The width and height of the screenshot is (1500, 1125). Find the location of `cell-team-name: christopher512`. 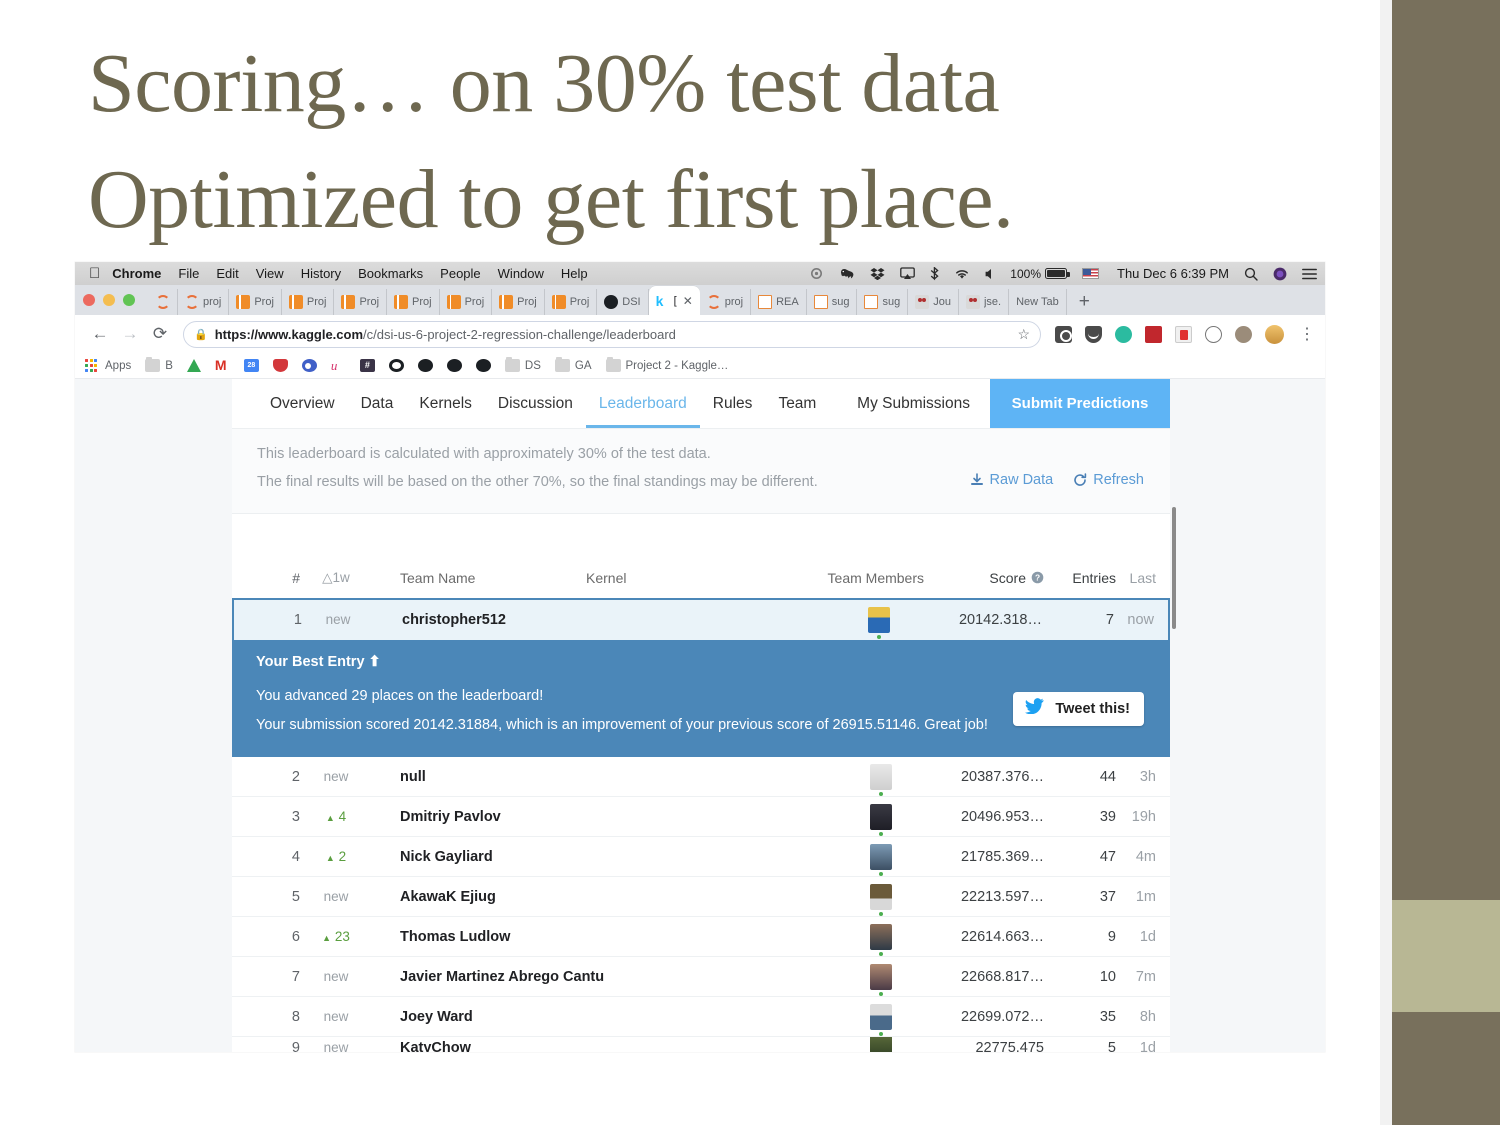

cell-team-name: christopher512 is located at coordinates (605, 620).